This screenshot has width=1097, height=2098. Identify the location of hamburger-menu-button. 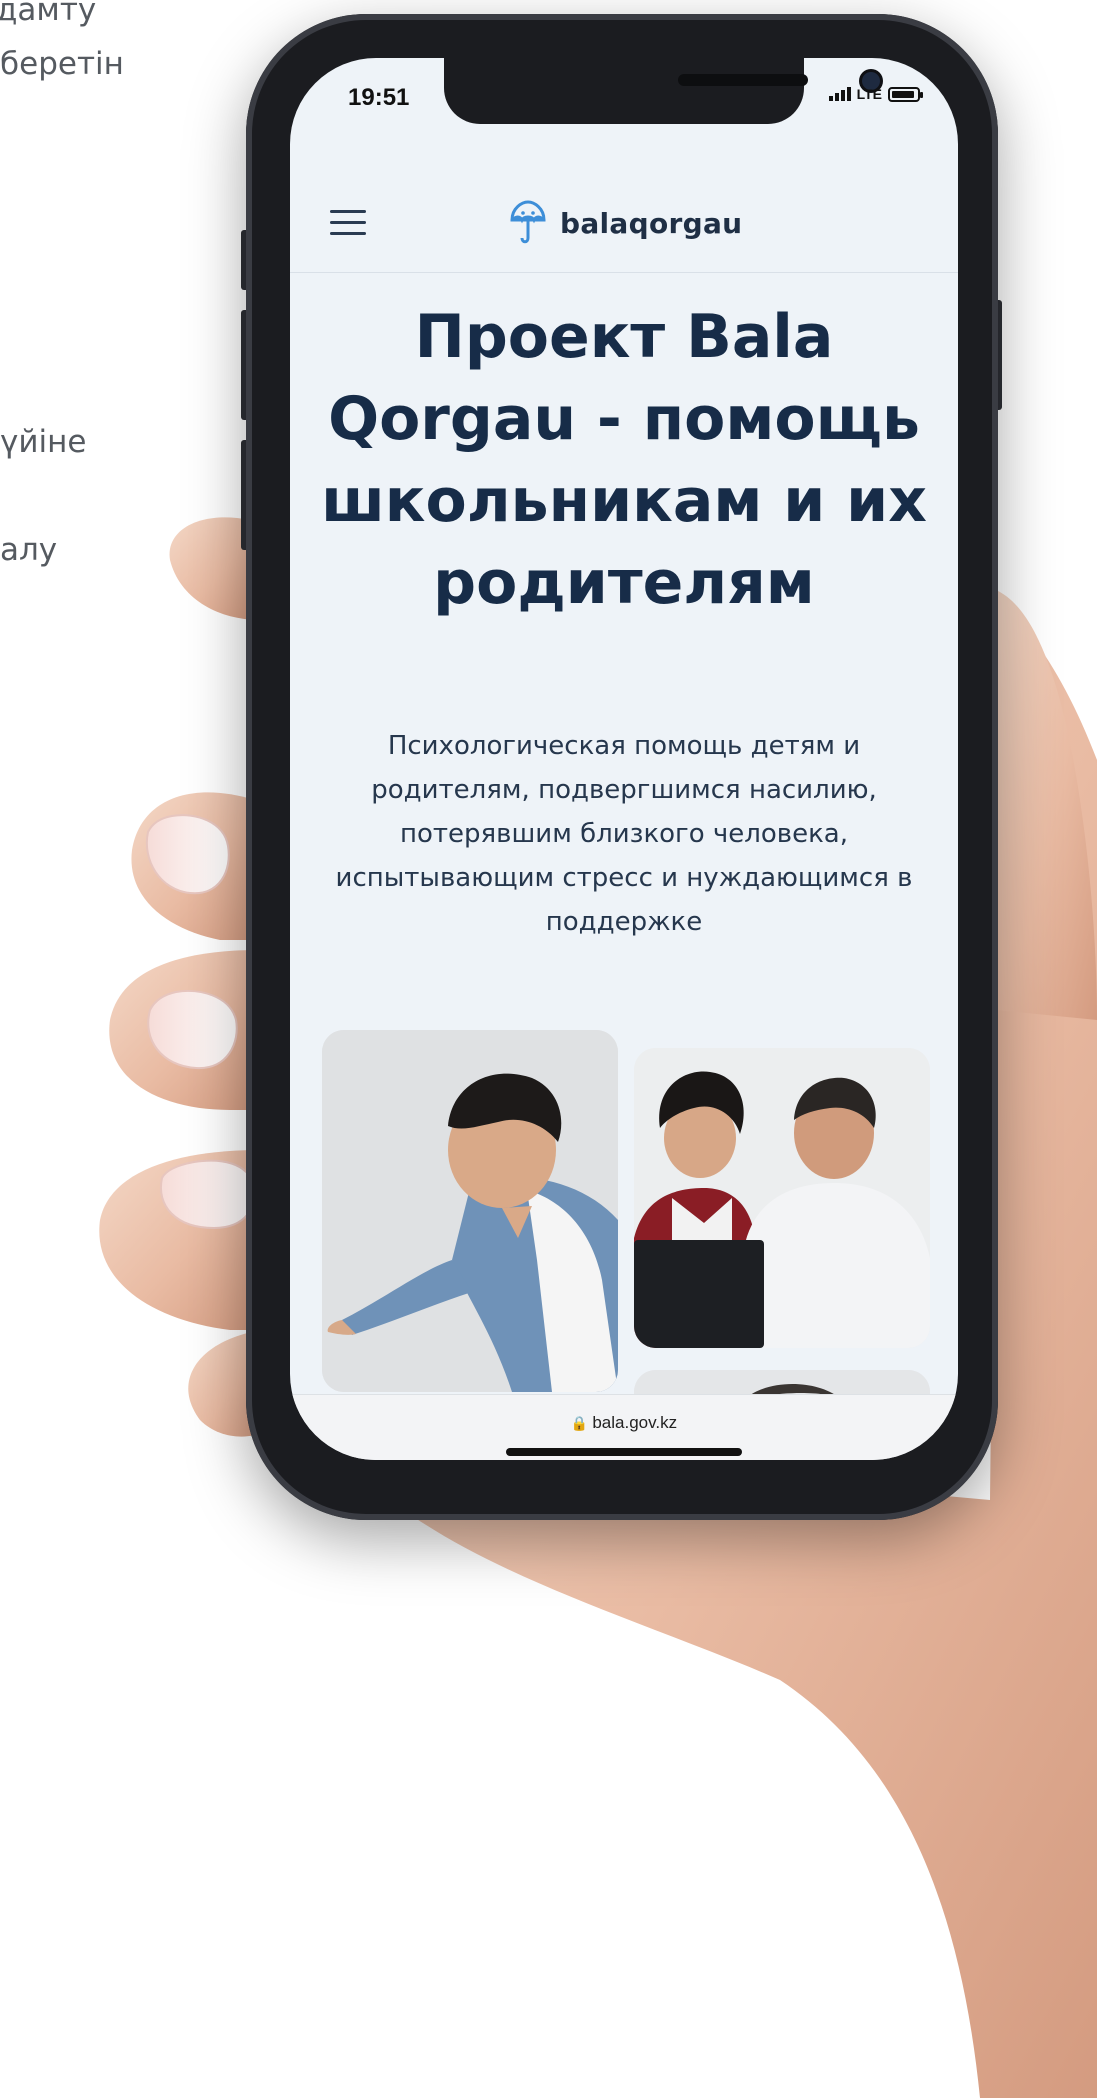
(348, 224).